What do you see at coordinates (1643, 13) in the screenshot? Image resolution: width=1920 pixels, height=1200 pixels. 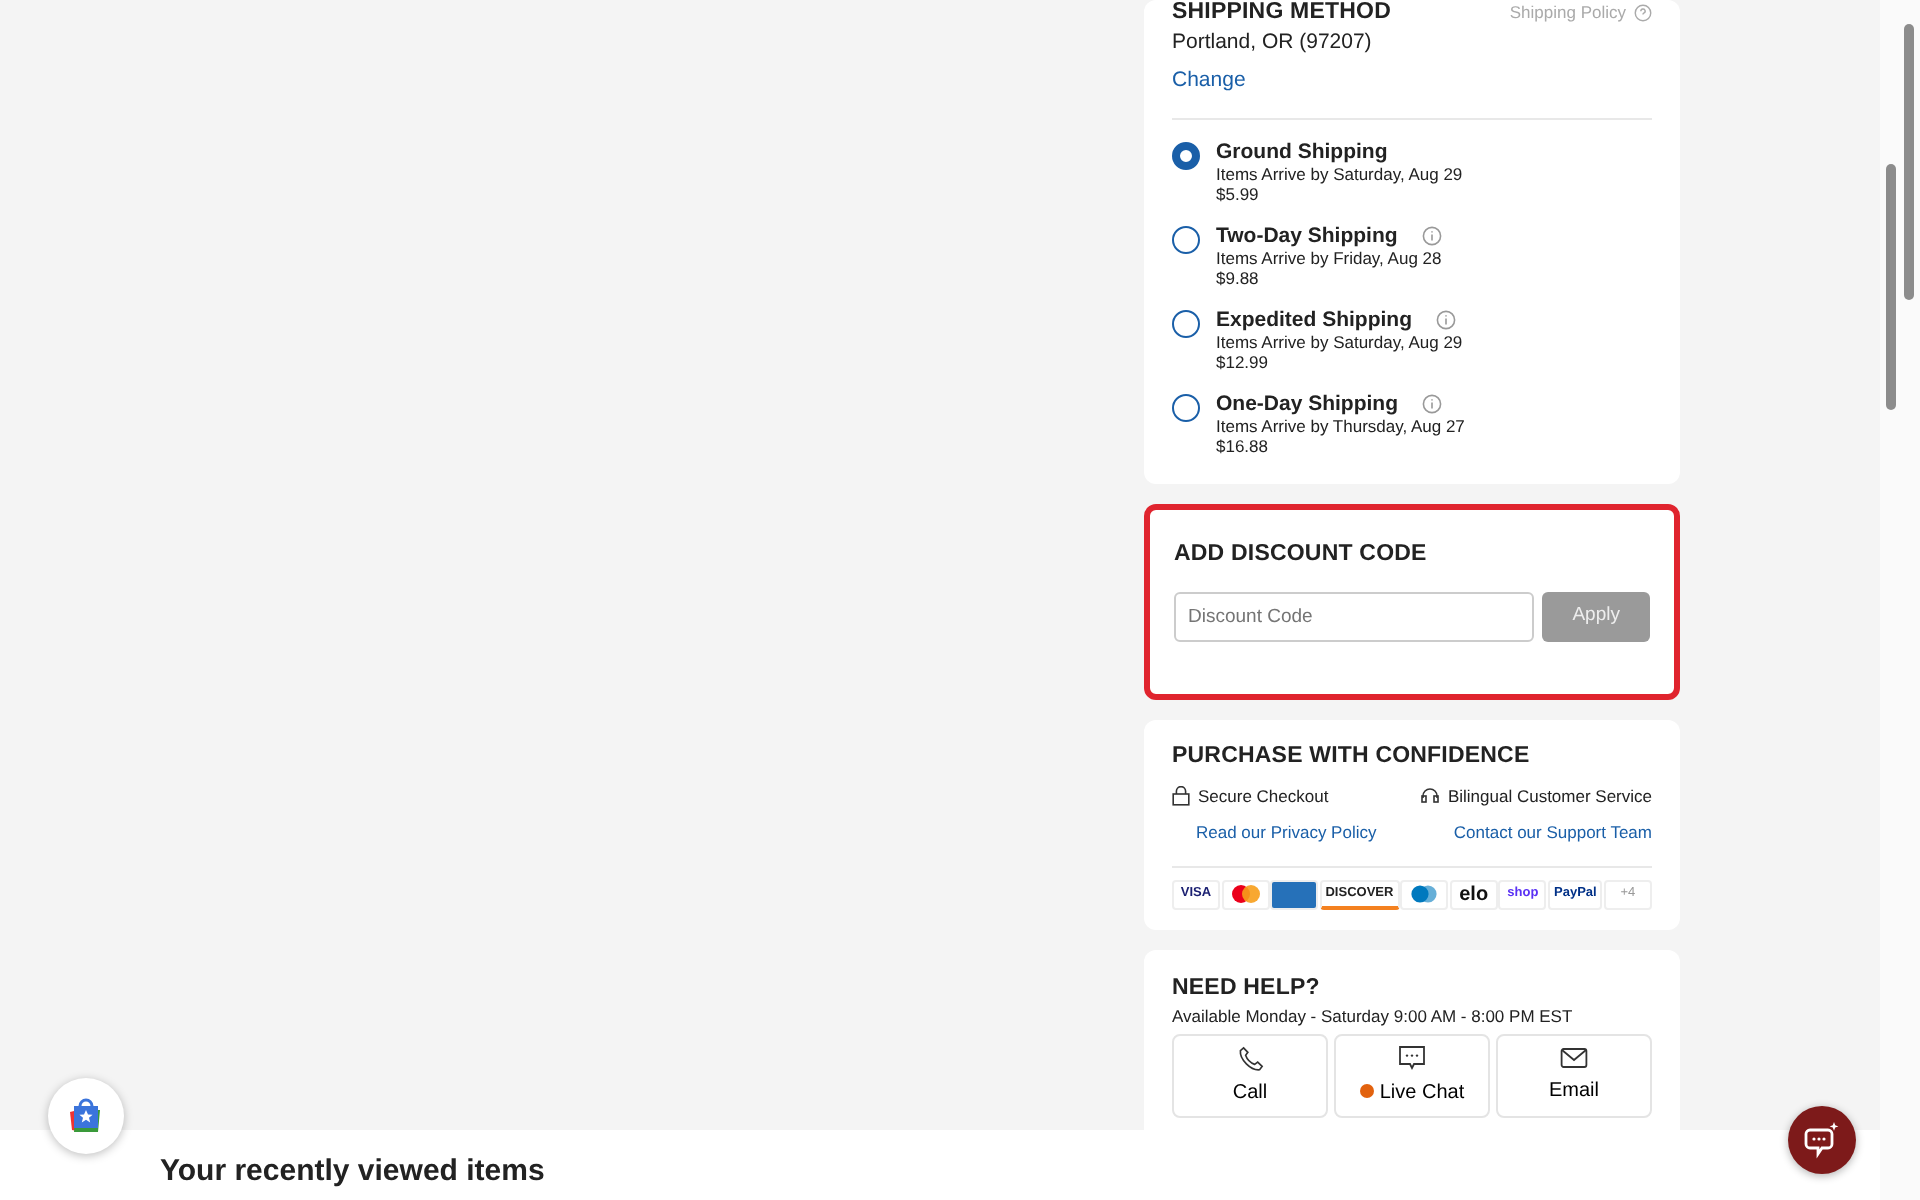 I see `help-icon` at bounding box center [1643, 13].